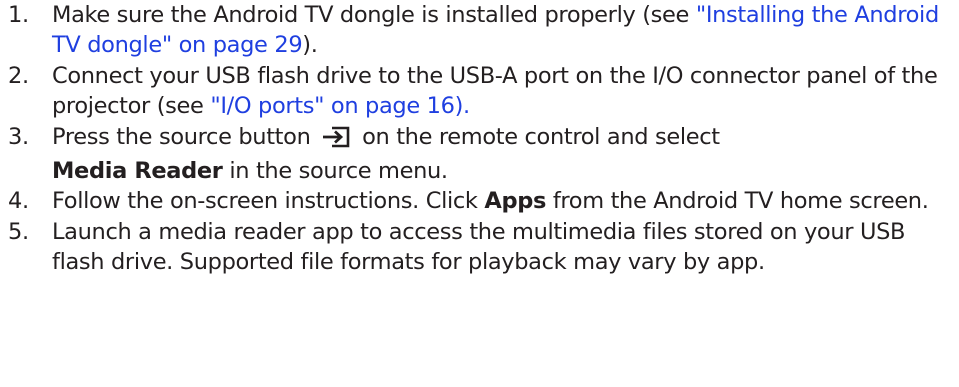  What do you see at coordinates (185, 136) in the screenshot?
I see `step-text-before: Press the source button` at bounding box center [185, 136].